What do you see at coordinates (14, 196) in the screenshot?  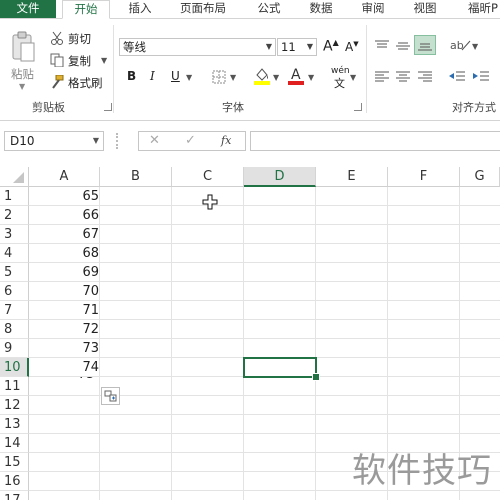 I see `row-header: 1` at bounding box center [14, 196].